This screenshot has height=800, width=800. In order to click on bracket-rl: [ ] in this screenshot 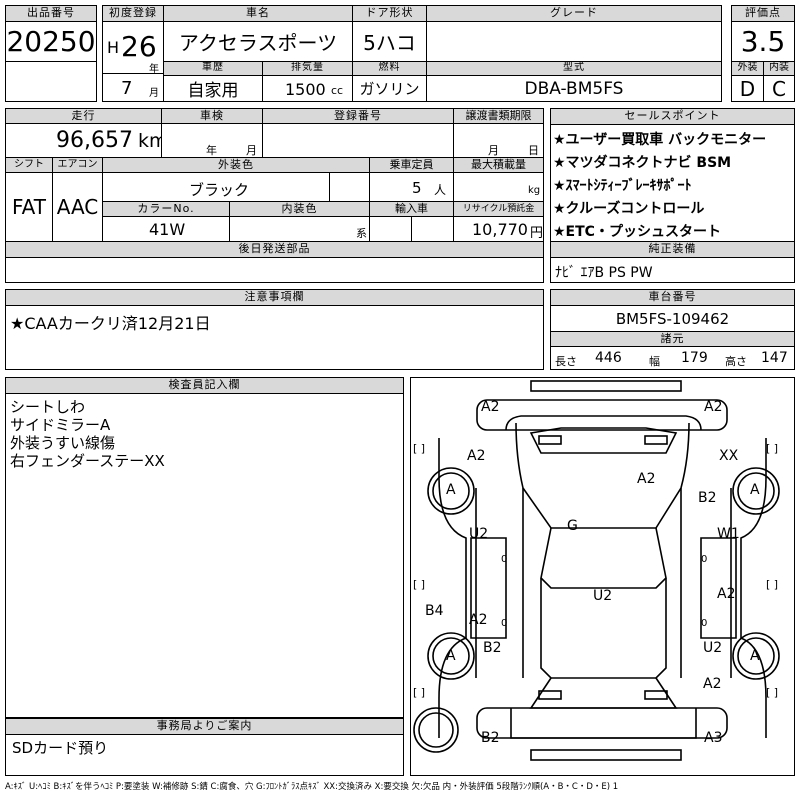, I will do `click(419, 692)`.